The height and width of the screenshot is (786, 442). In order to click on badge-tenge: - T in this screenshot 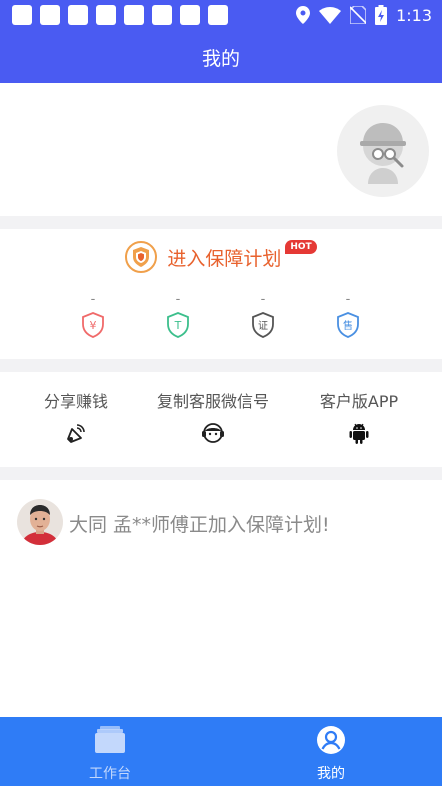, I will do `click(178, 317)`.